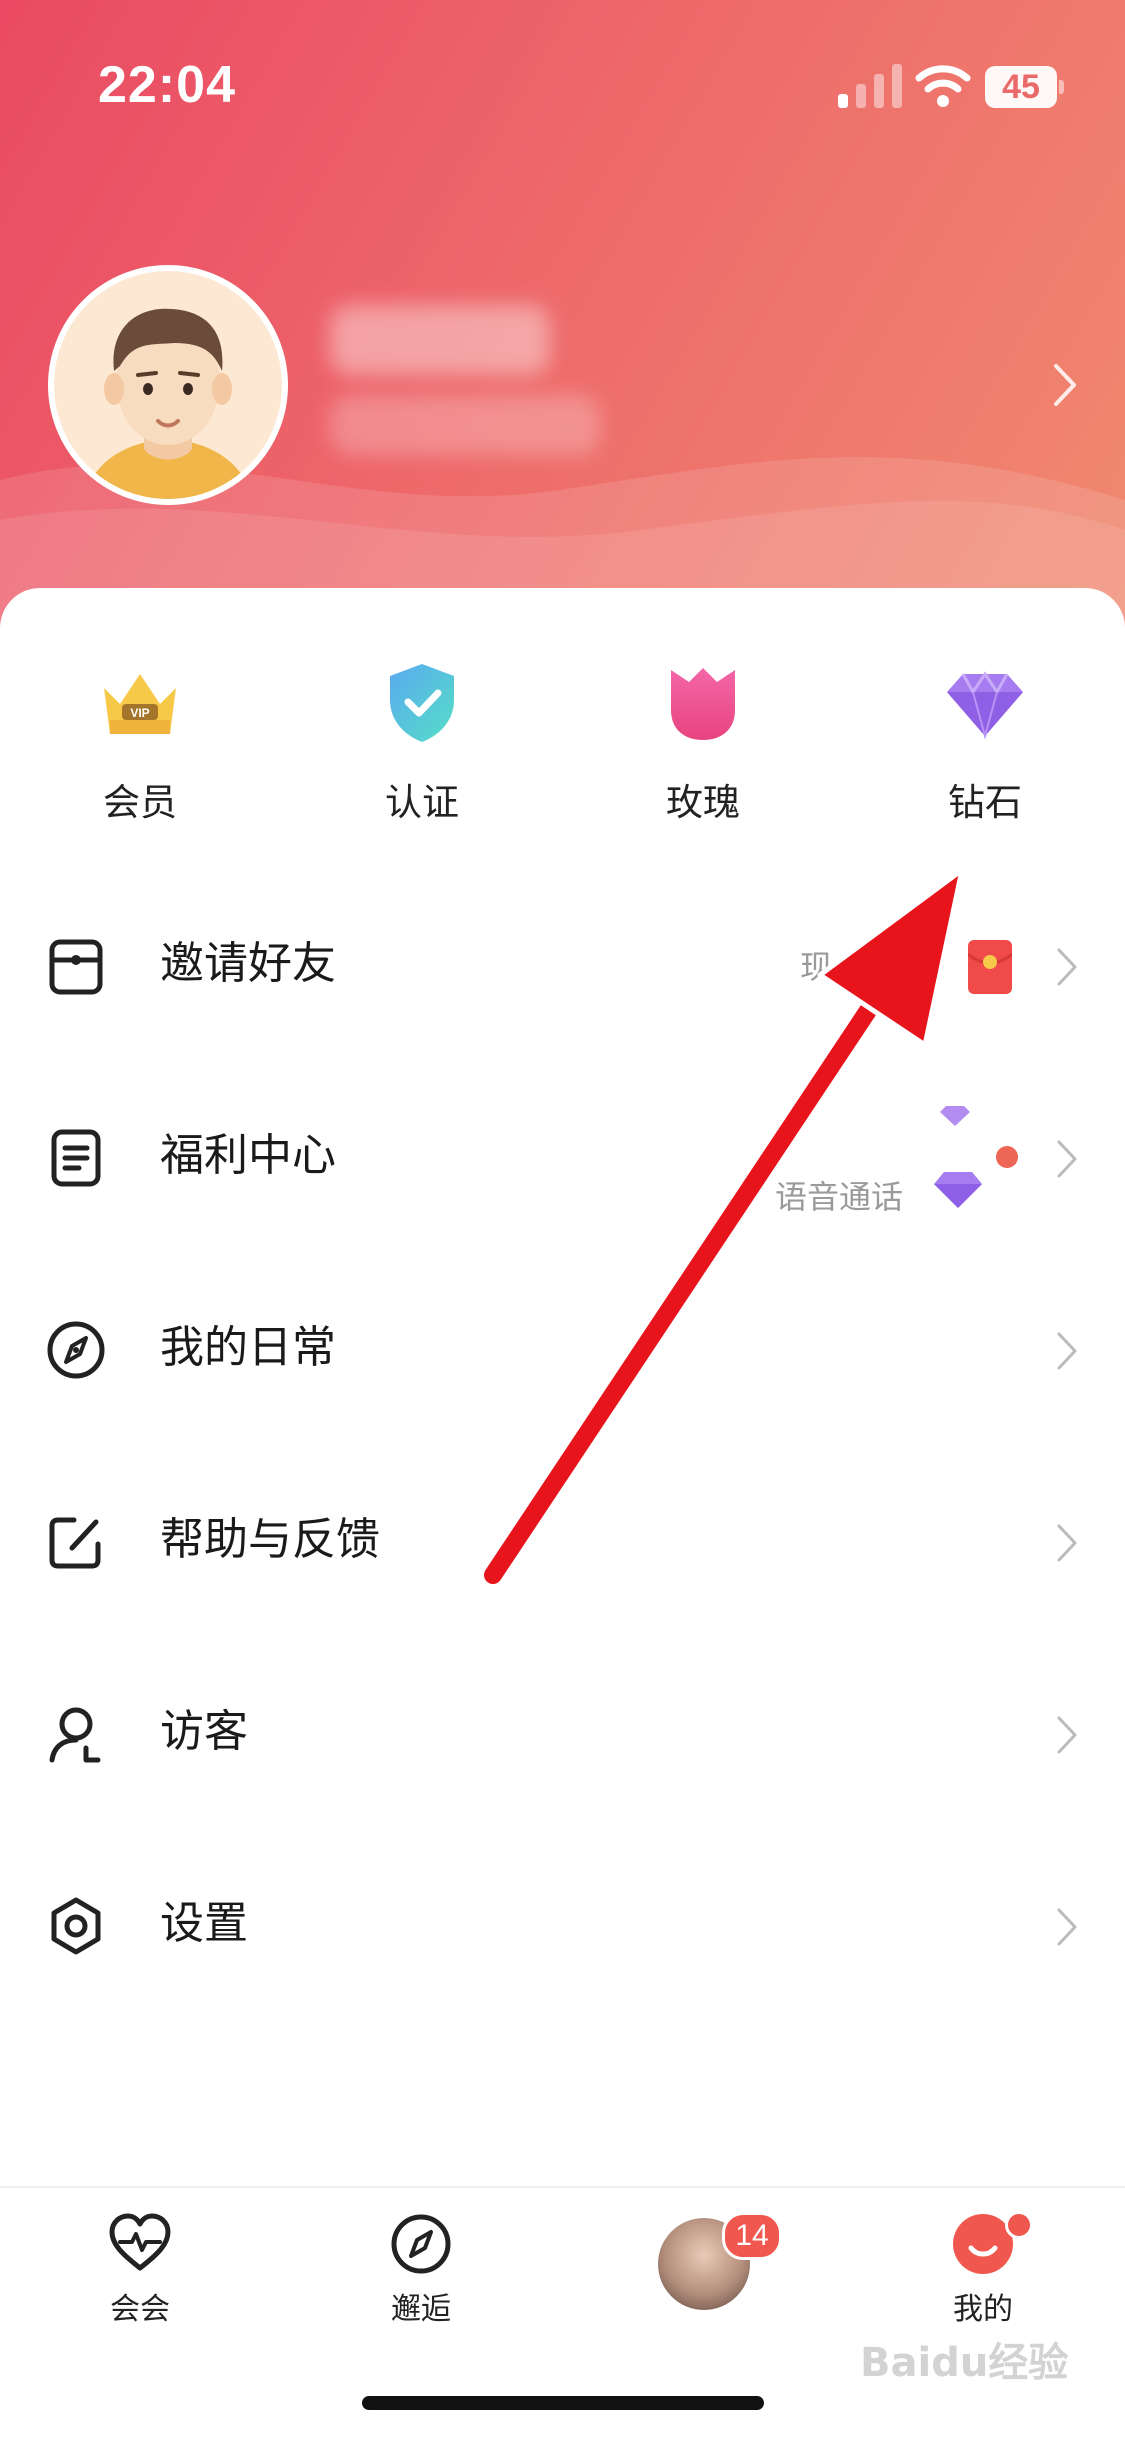 This screenshot has height=2438, width=1125. What do you see at coordinates (422, 802) in the screenshot?
I see `quick-action-label: 认证` at bounding box center [422, 802].